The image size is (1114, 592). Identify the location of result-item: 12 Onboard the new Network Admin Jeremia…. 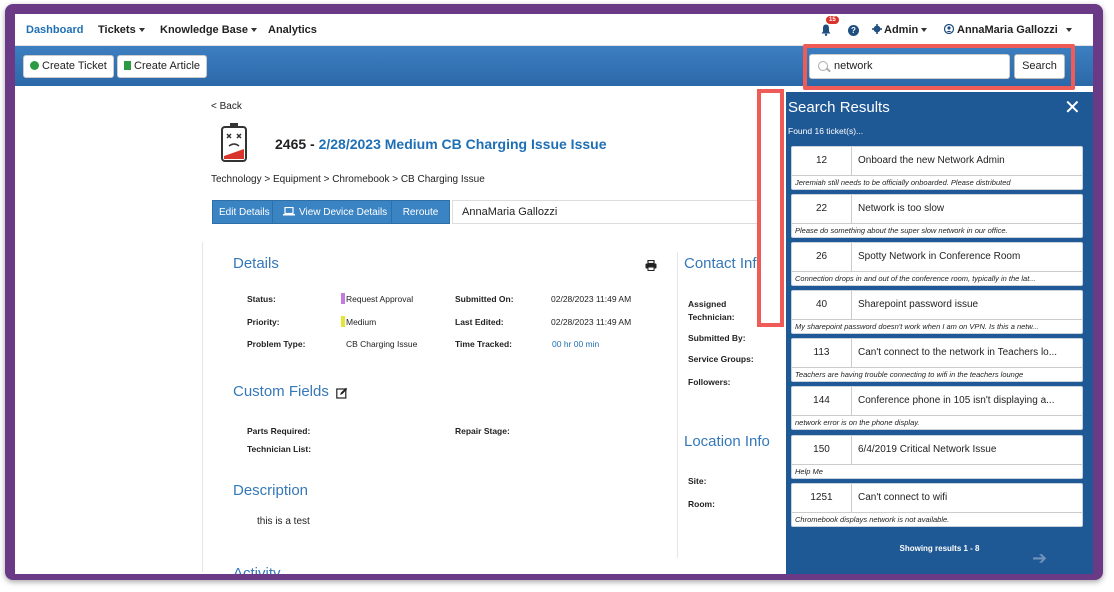
(937, 168).